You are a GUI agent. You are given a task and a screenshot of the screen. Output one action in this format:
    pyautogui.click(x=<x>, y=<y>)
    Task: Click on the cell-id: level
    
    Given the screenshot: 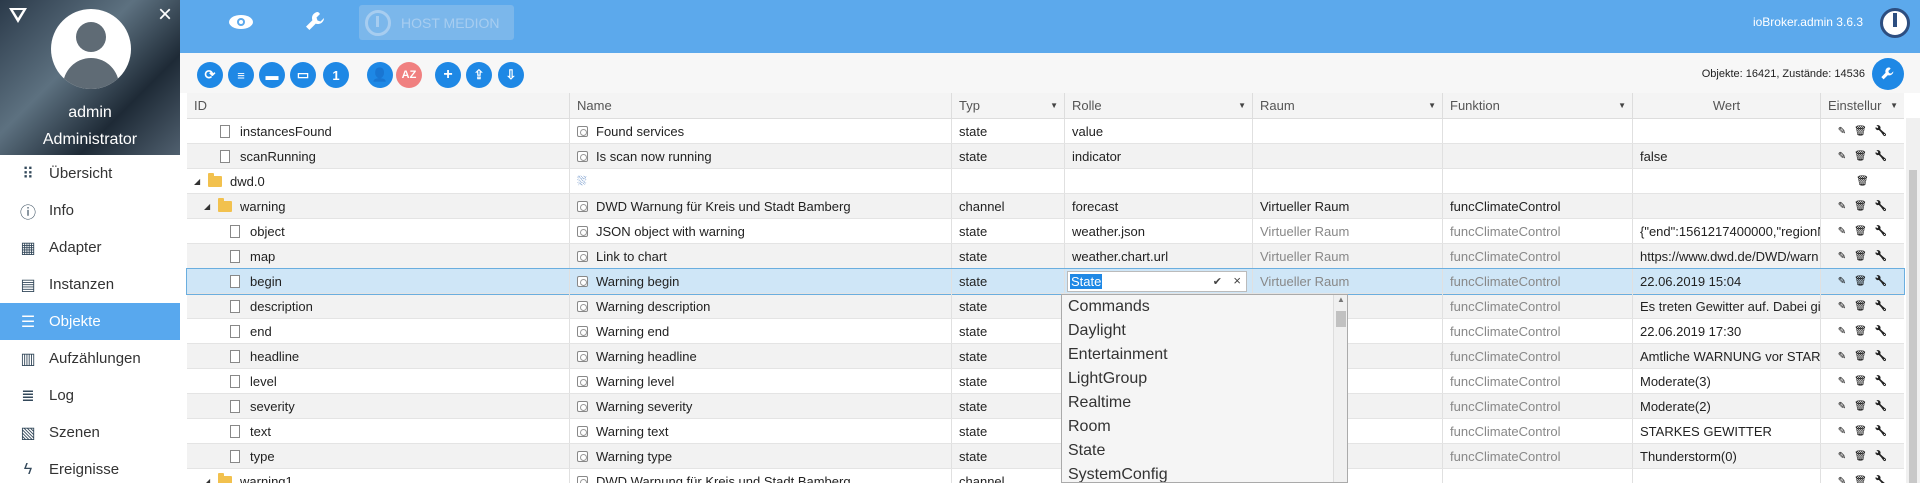 What is the action you would take?
    pyautogui.click(x=378, y=381)
    